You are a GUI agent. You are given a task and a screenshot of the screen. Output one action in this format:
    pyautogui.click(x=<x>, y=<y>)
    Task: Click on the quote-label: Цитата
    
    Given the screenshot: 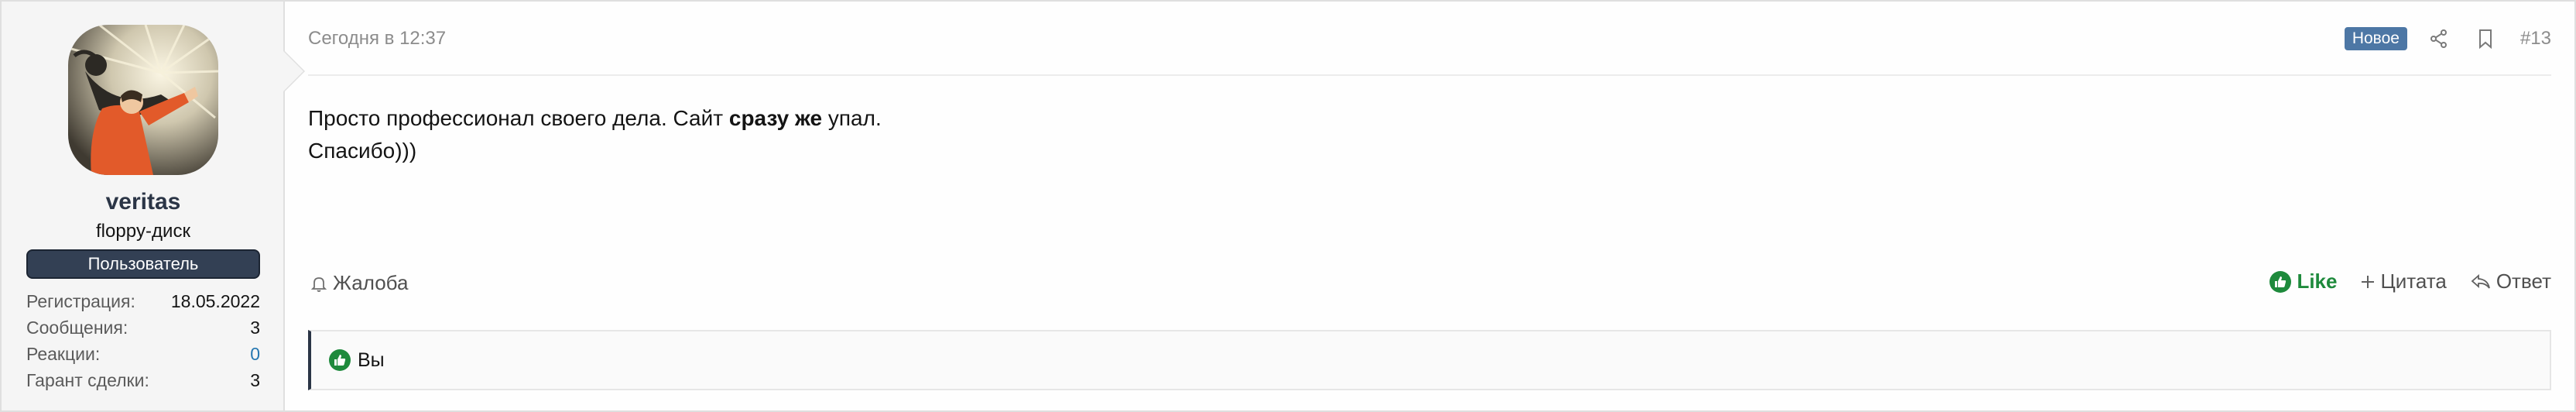 What is the action you would take?
    pyautogui.click(x=2413, y=281)
    